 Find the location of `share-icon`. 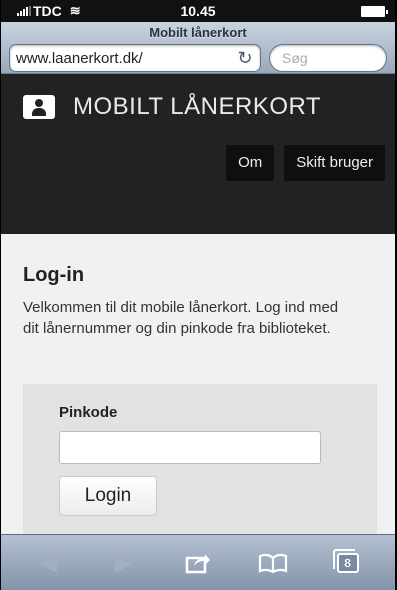

share-icon is located at coordinates (198, 563).